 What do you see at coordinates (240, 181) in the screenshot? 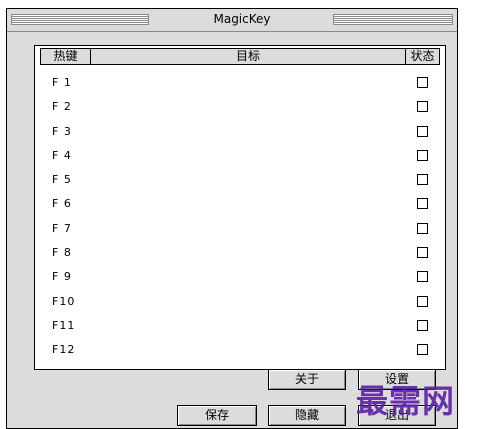
I see `table-row: F 5` at bounding box center [240, 181].